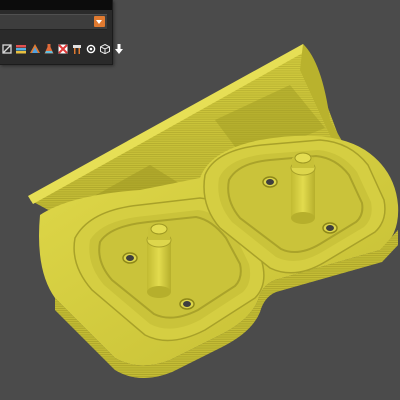 The image size is (400, 400). I want to click on cut-view-icon, so click(7, 49).